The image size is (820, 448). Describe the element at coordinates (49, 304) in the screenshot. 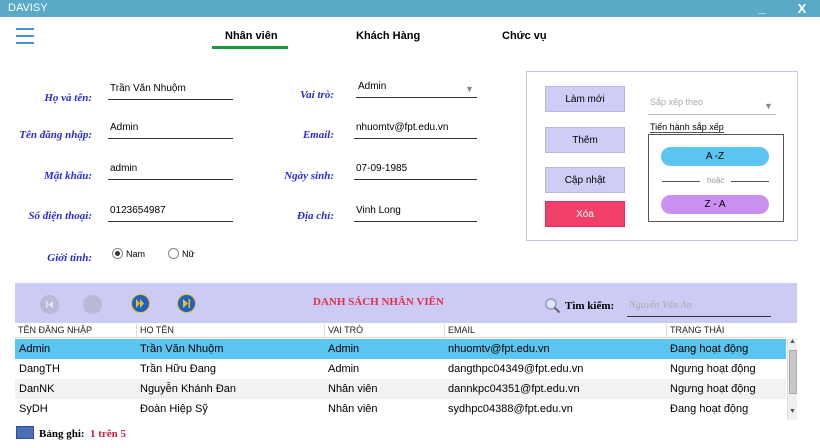

I see `first-record-icon` at that location.